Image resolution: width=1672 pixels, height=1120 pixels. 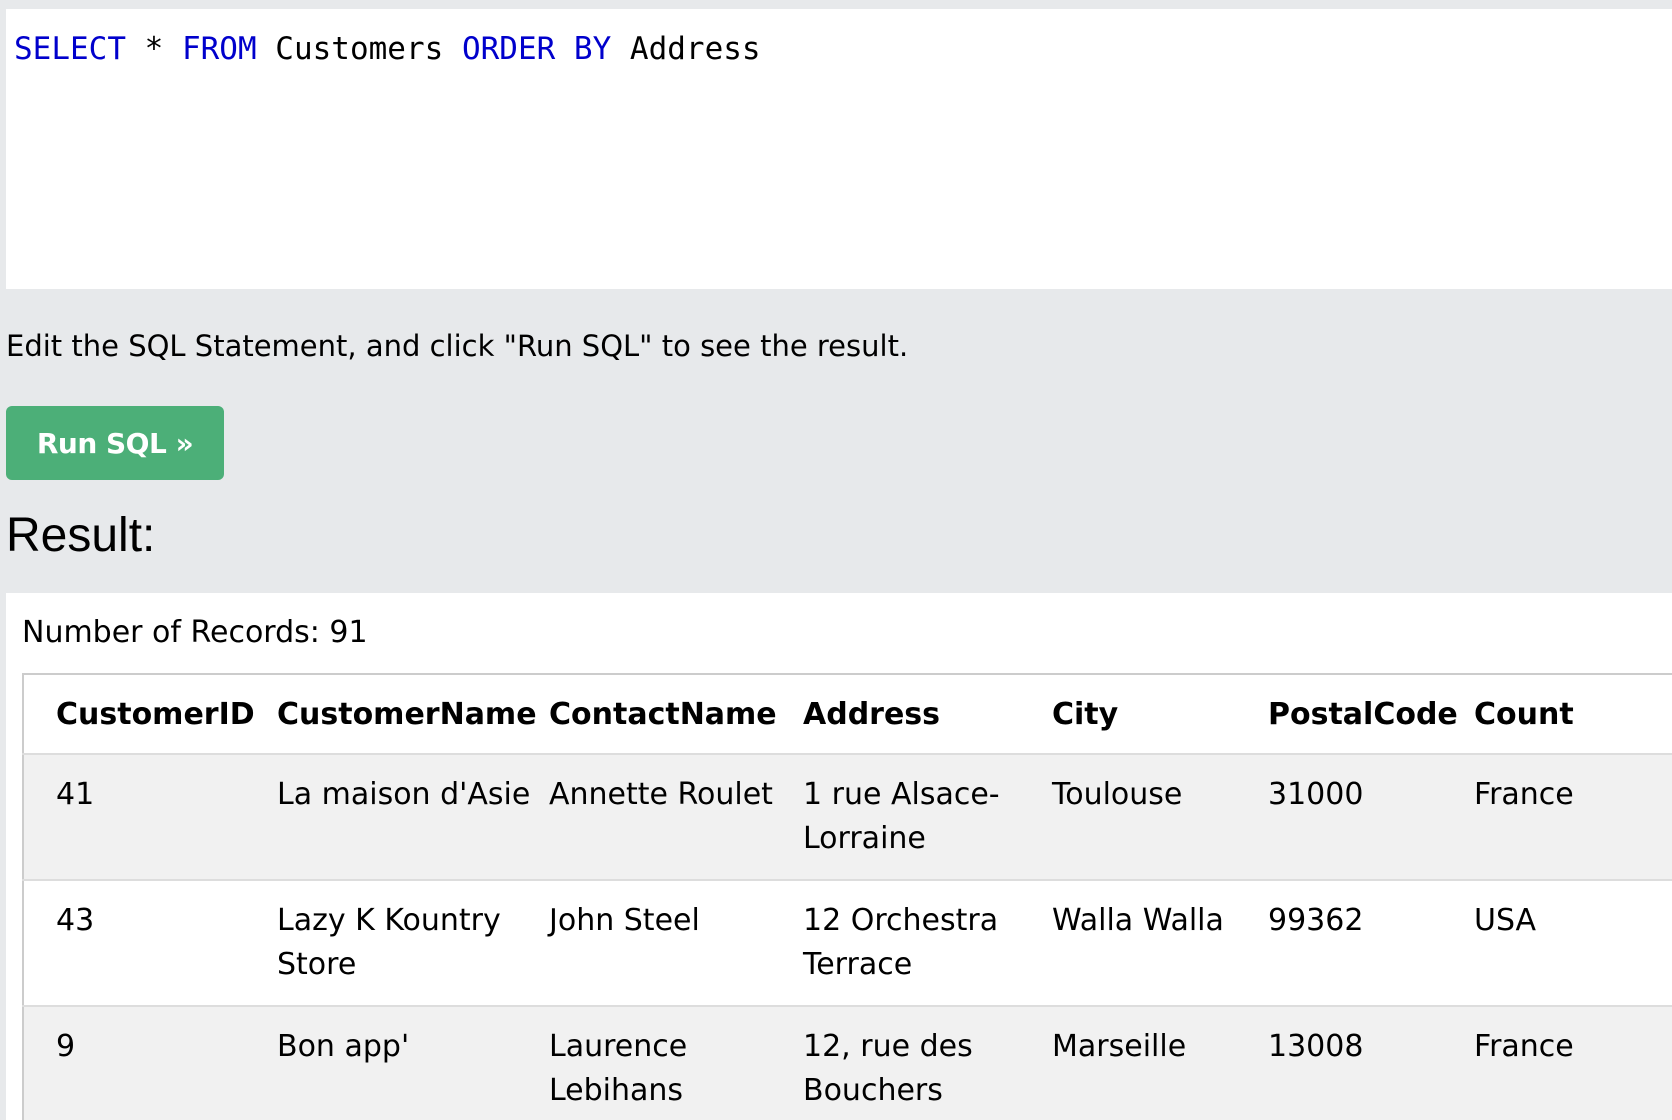 What do you see at coordinates (70, 49) in the screenshot?
I see `sql-keyword: SELECT` at bounding box center [70, 49].